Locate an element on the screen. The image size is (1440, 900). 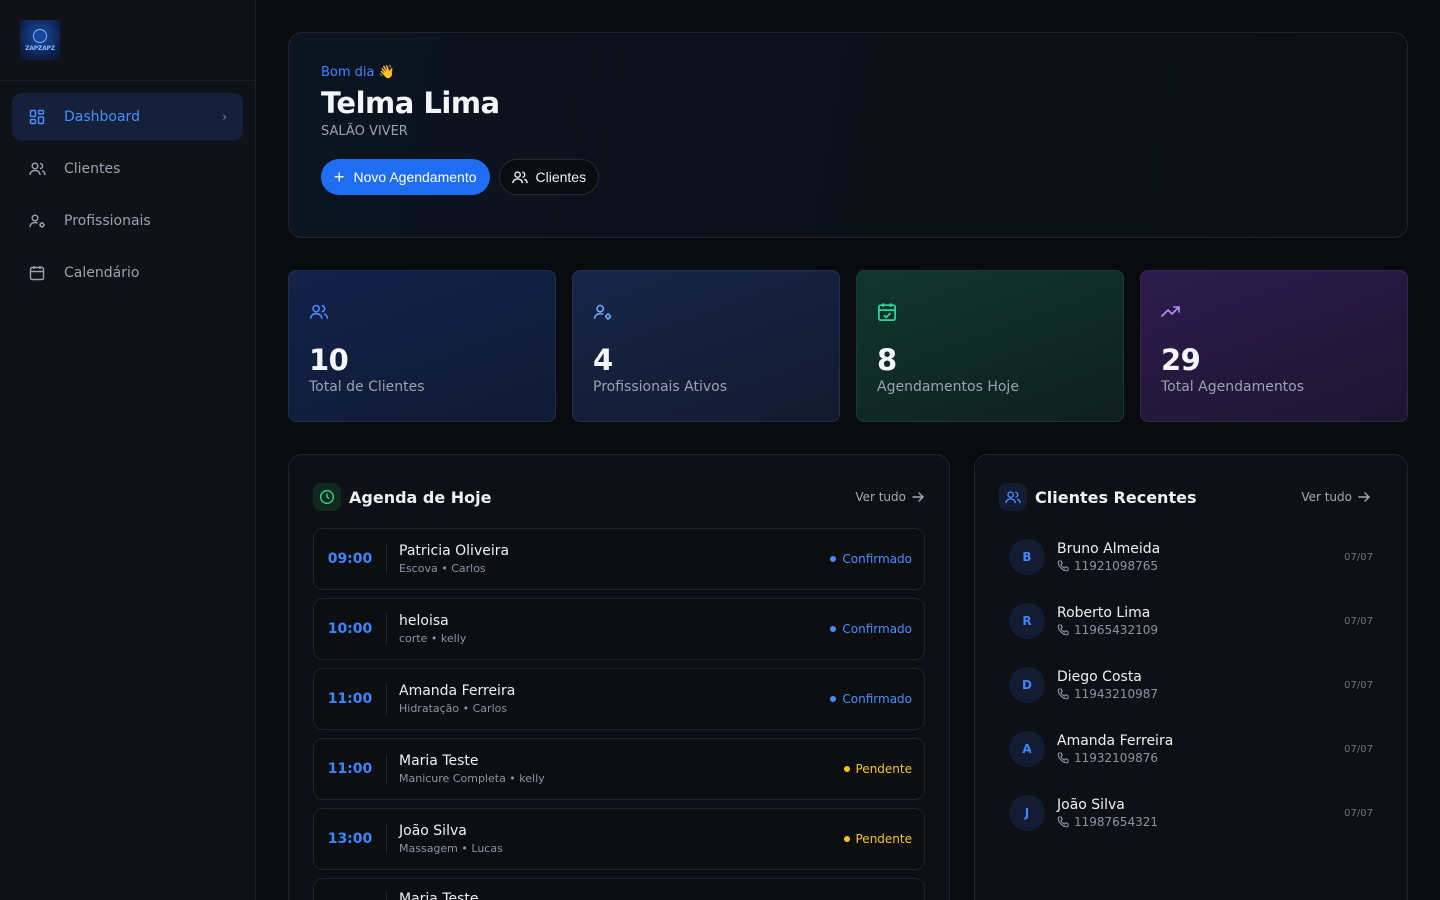
agenda-title: Agenda de Hoje is located at coordinates (420, 497).